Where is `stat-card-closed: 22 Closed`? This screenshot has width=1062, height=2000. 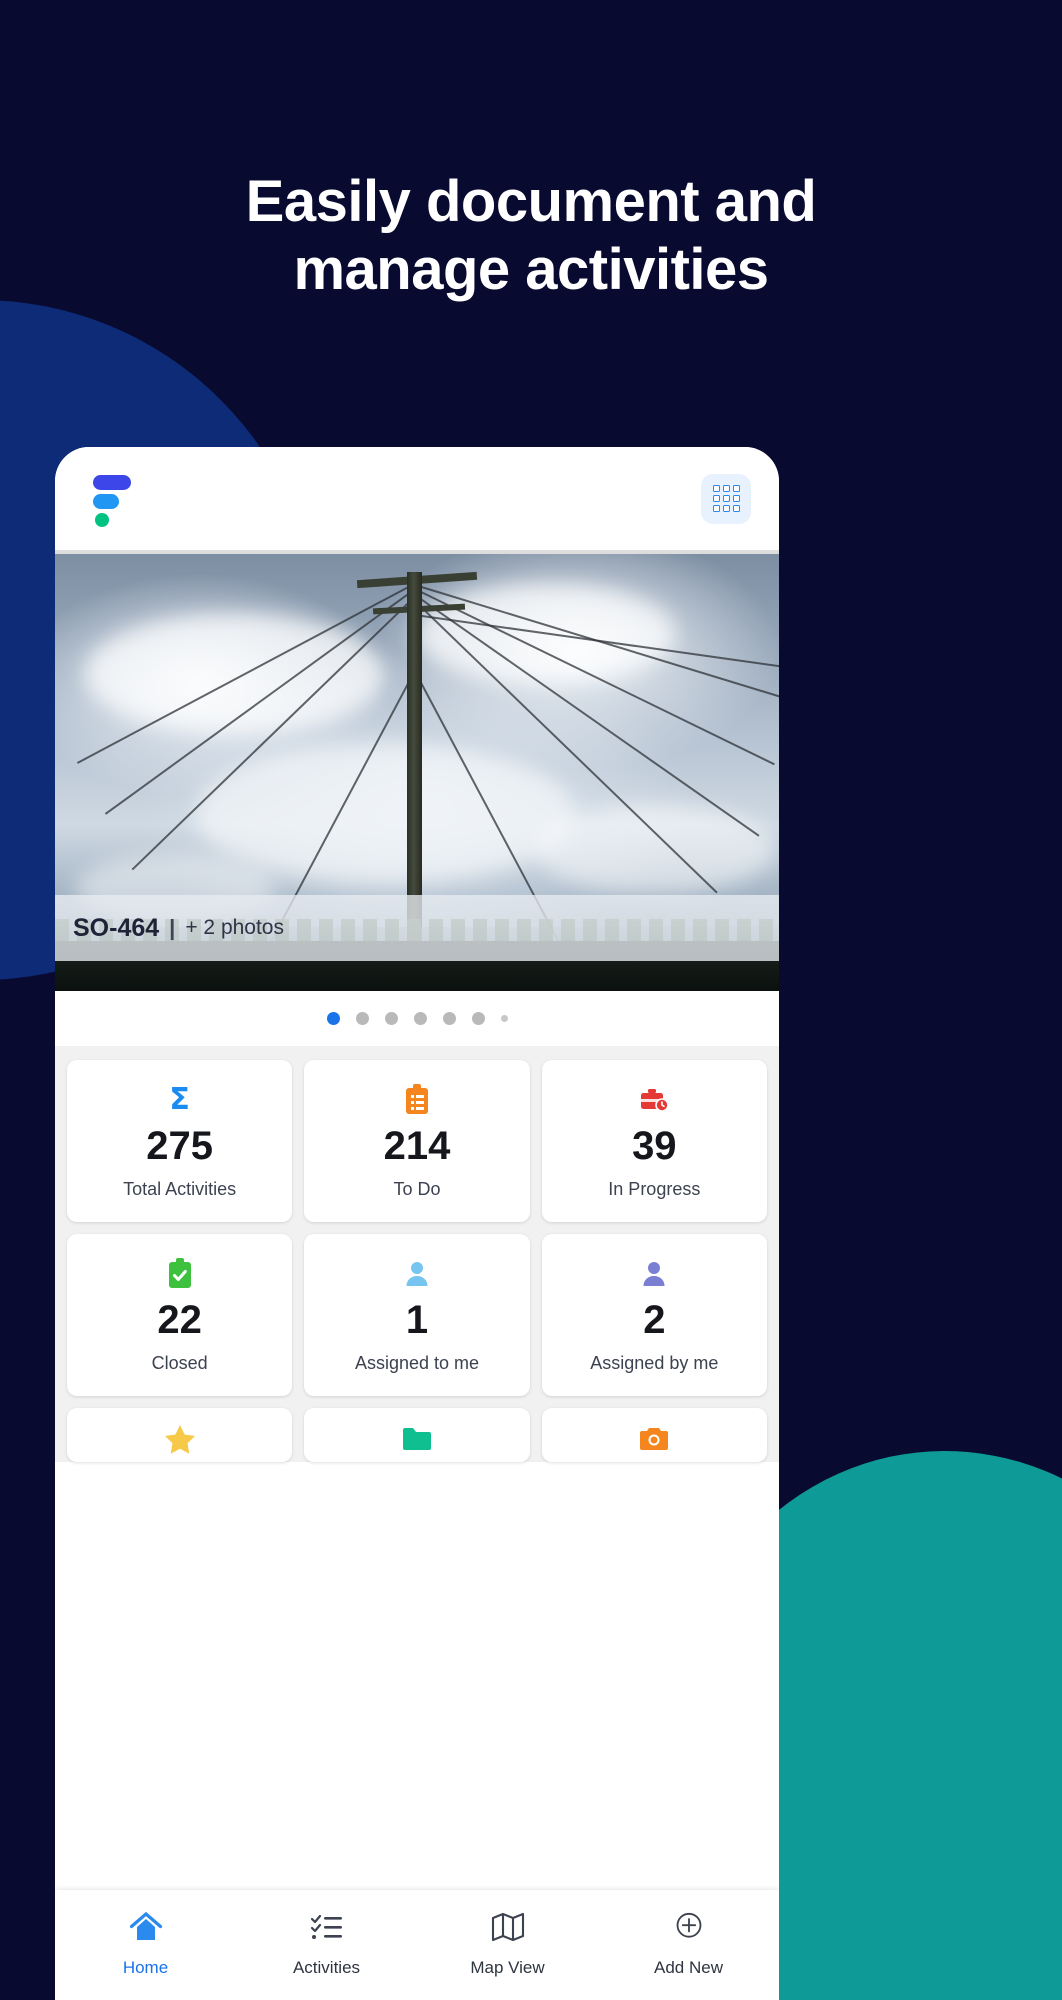 stat-card-closed: 22 Closed is located at coordinates (180, 1315).